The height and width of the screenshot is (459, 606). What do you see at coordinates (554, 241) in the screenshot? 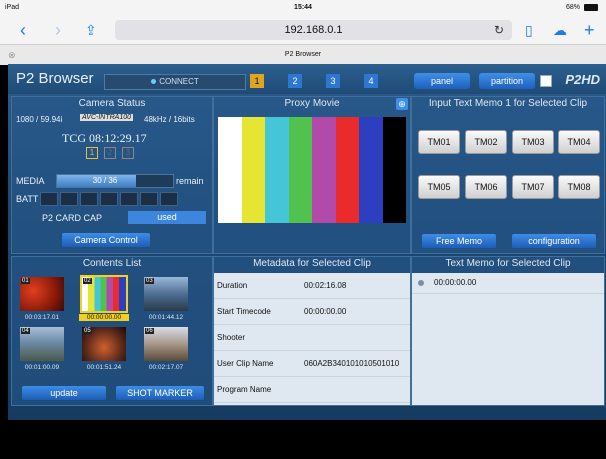
I see `configuration-button: configuration` at bounding box center [554, 241].